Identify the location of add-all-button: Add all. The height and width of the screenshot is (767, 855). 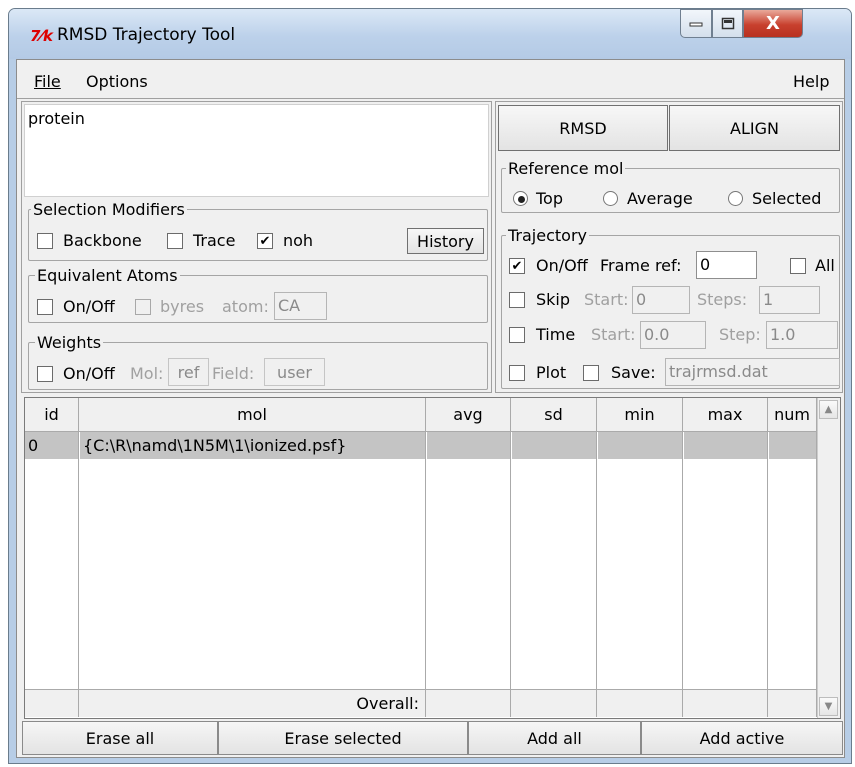
(554, 738).